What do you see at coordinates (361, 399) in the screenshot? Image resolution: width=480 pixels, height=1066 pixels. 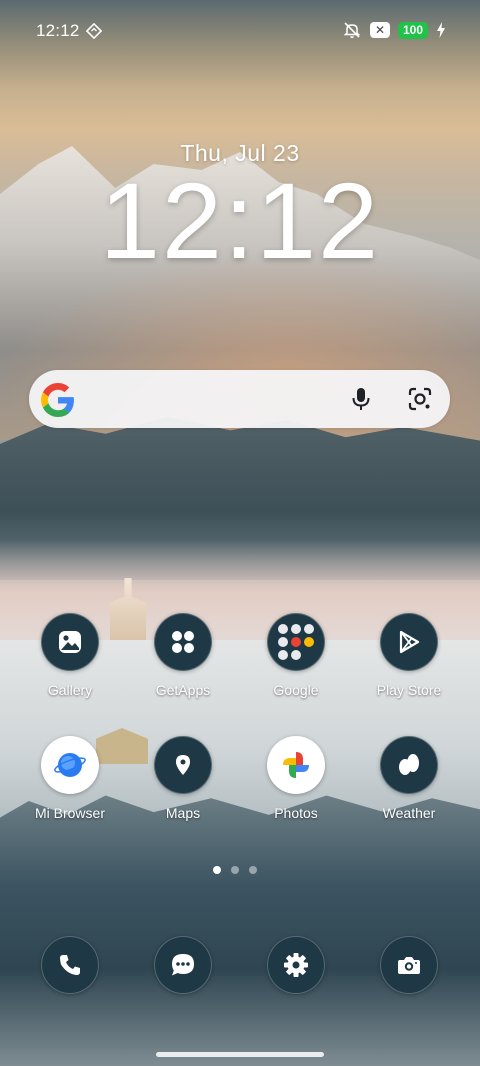 I see `microphone-icon` at bounding box center [361, 399].